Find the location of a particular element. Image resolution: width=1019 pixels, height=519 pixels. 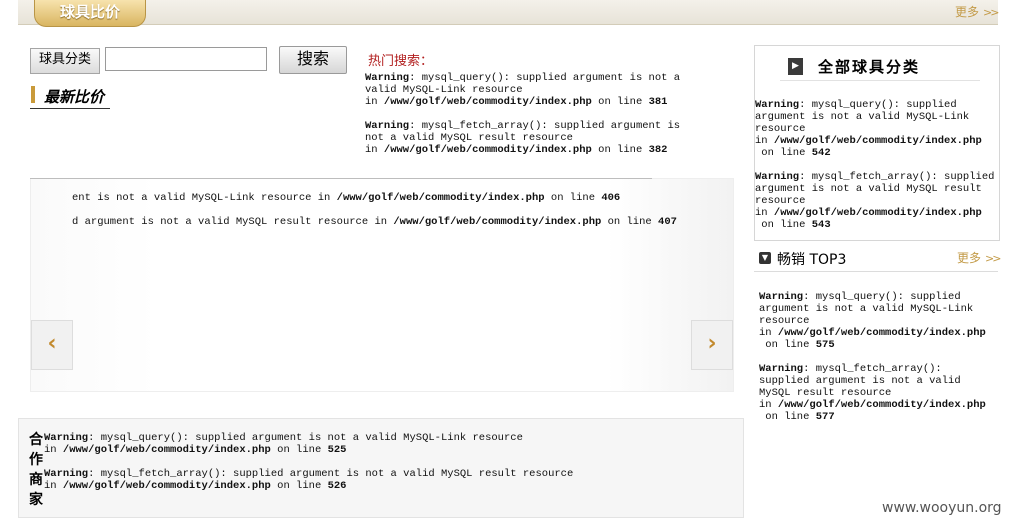

line-number: 543 is located at coordinates (821, 225).